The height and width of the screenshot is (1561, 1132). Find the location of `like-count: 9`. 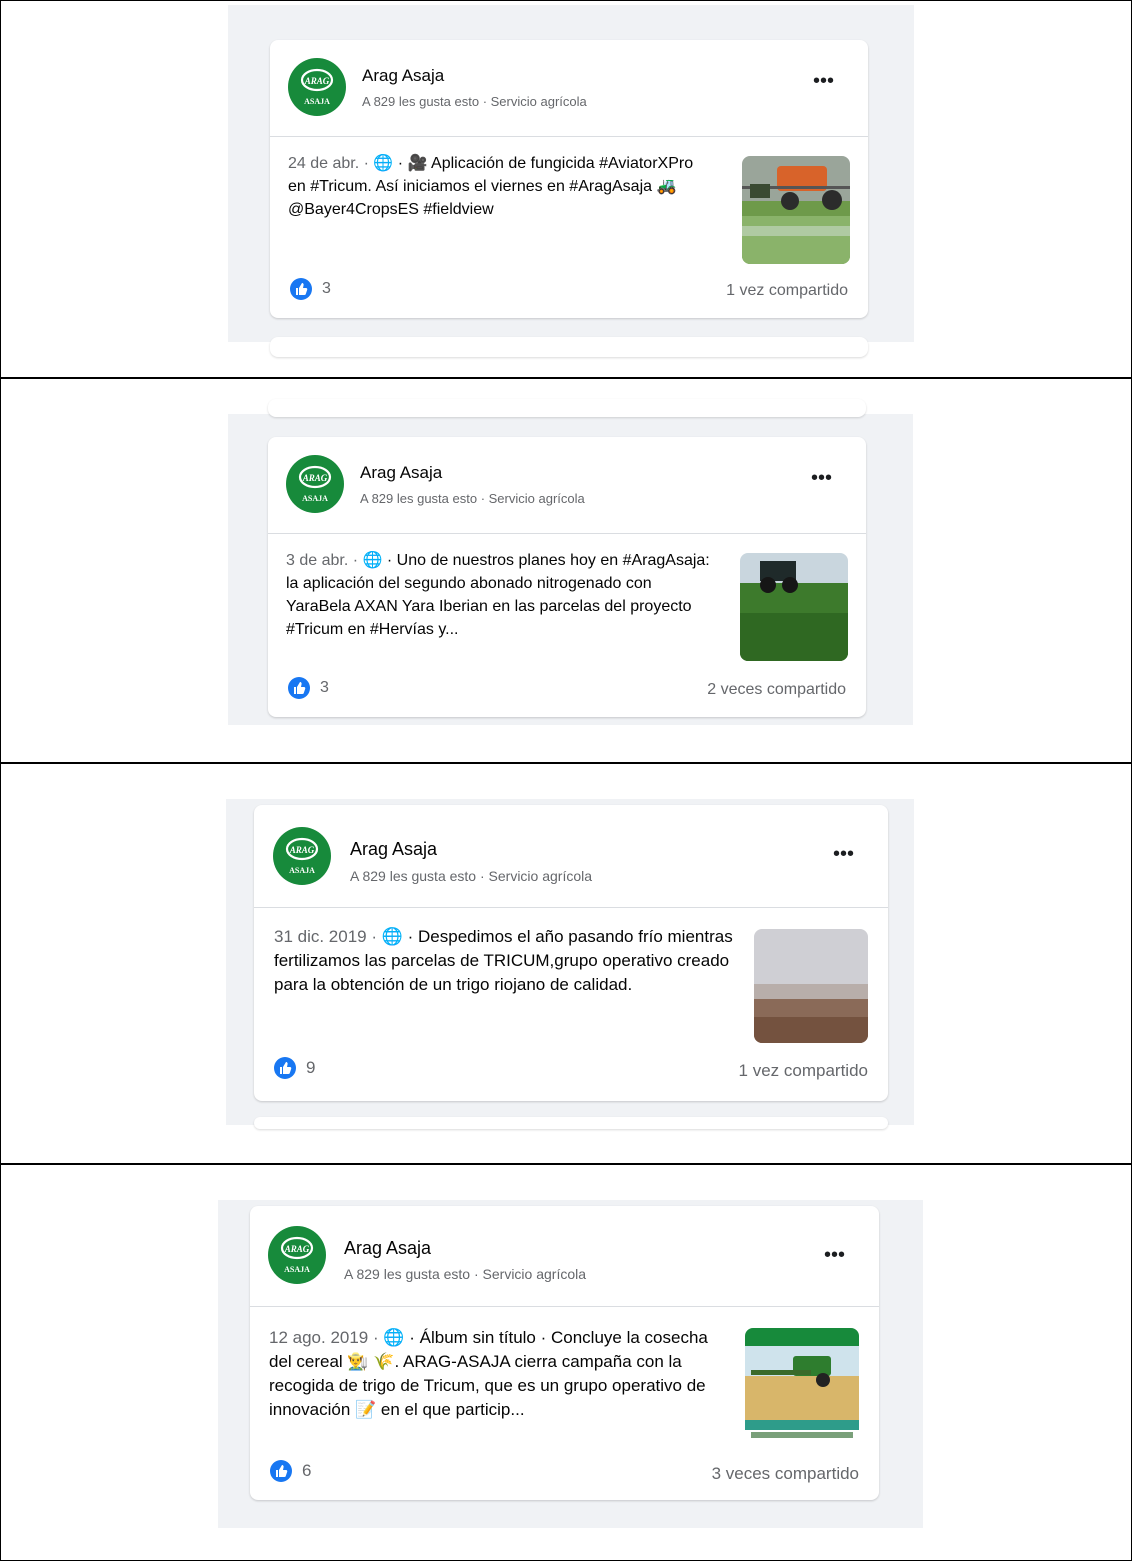

like-count: 9 is located at coordinates (311, 1067).